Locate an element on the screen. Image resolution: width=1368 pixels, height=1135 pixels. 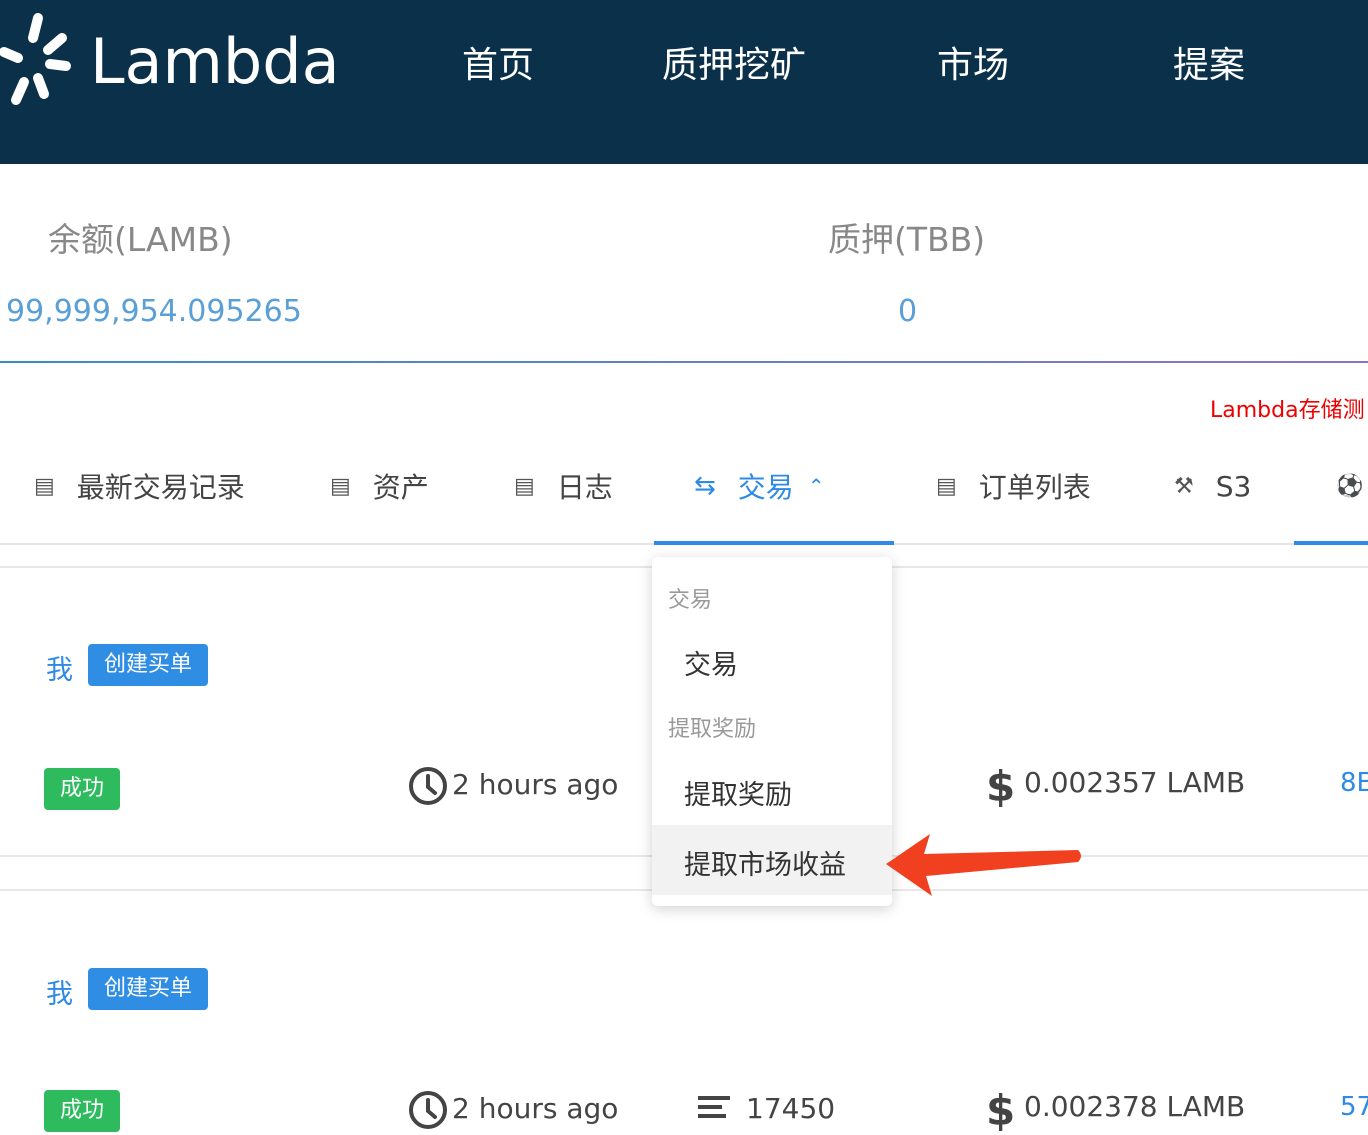
tab-more: ⚽ is located at coordinates (1352, 486).